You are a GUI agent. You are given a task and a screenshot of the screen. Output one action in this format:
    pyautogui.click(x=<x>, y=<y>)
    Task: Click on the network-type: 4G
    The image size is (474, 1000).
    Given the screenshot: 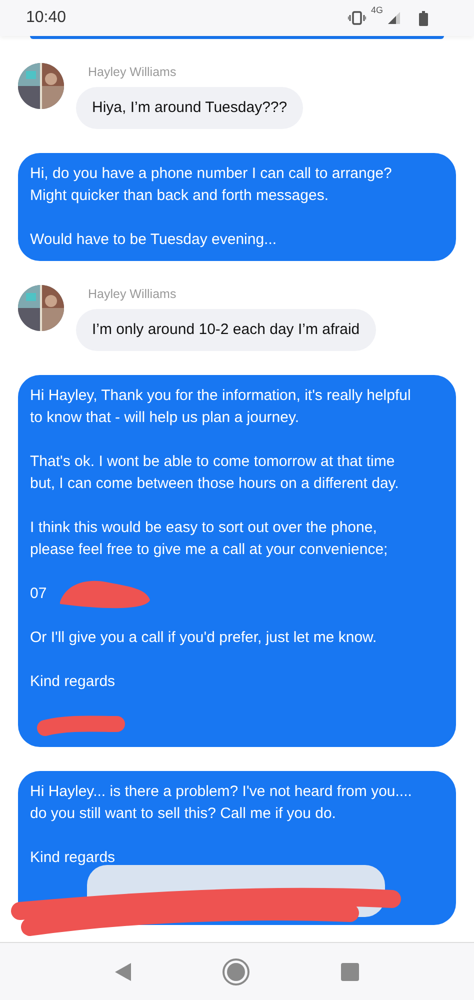 What is the action you would take?
    pyautogui.click(x=376, y=9)
    